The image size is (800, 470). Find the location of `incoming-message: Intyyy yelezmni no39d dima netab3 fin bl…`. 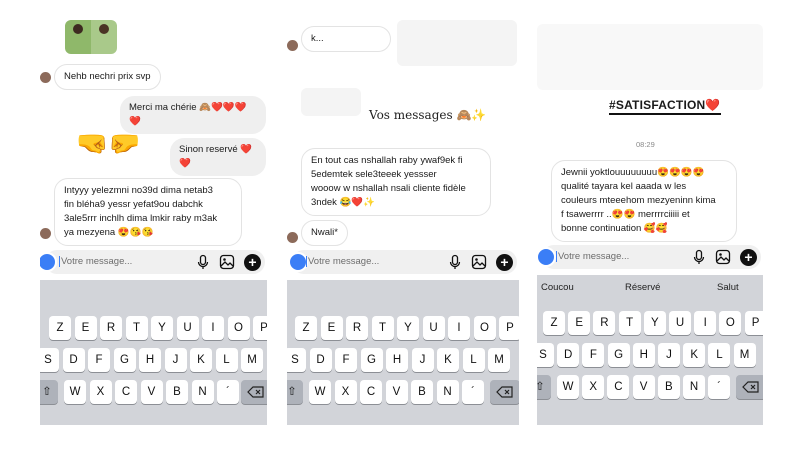

incoming-message: Intyyy yelezmni no39d dima netab3 fin bl… is located at coordinates (148, 212).